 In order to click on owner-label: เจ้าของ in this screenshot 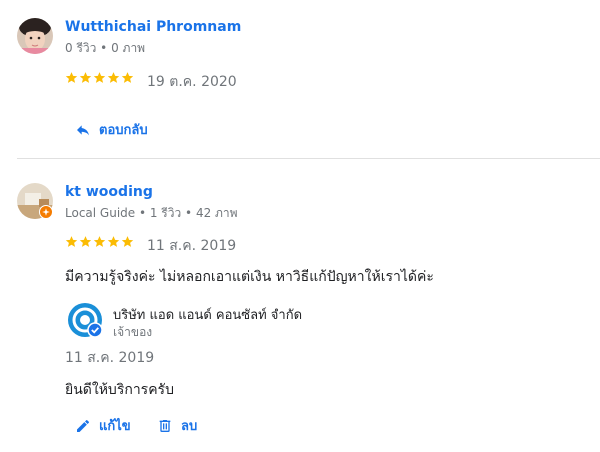, I will do `click(133, 332)`.